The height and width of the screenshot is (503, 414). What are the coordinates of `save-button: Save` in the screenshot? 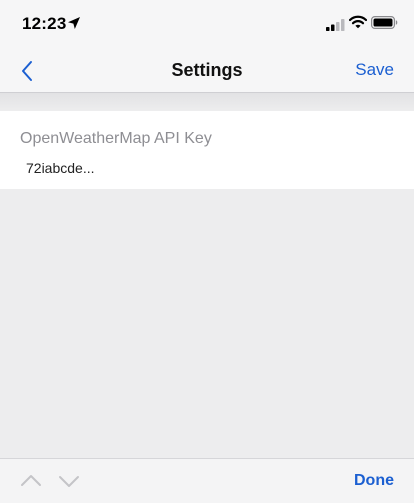 It's located at (374, 70).